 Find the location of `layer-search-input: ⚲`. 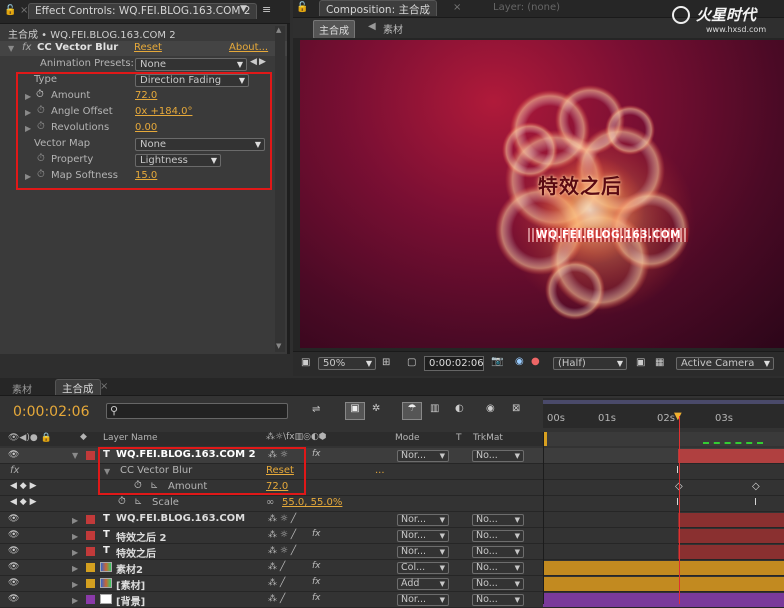

layer-search-input: ⚲ is located at coordinates (197, 411).